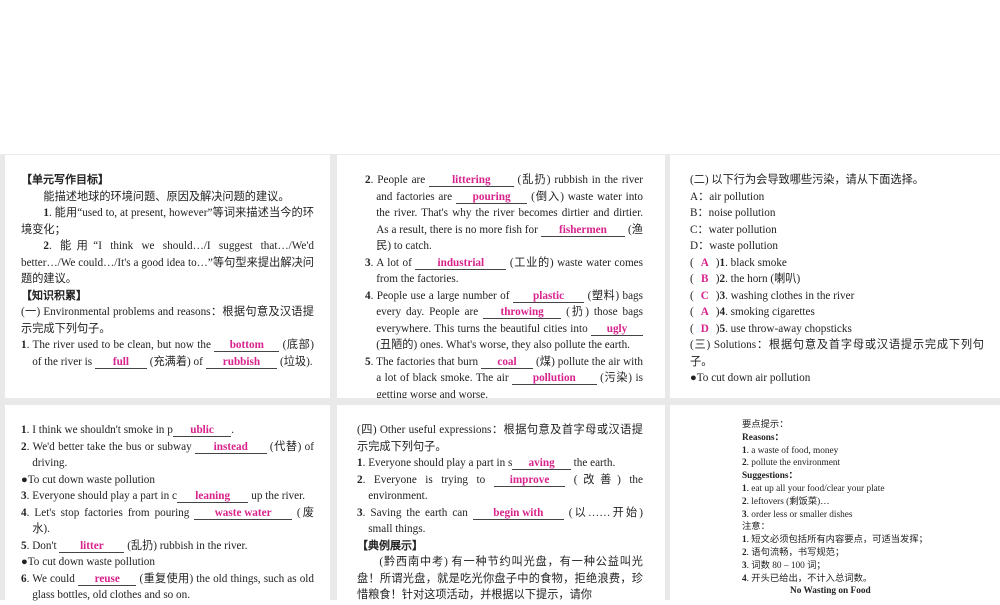  Describe the element at coordinates (101, 496) in the screenshot. I see `text-segment: . Everyone should play a part in c` at that location.